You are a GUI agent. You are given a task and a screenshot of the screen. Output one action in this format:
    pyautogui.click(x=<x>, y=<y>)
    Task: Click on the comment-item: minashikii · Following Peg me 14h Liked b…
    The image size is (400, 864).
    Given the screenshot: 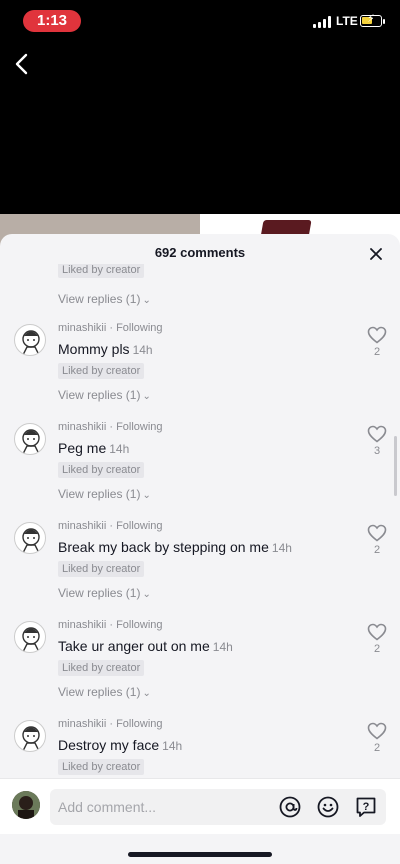 What is the action you would take?
    pyautogui.click(x=200, y=467)
    